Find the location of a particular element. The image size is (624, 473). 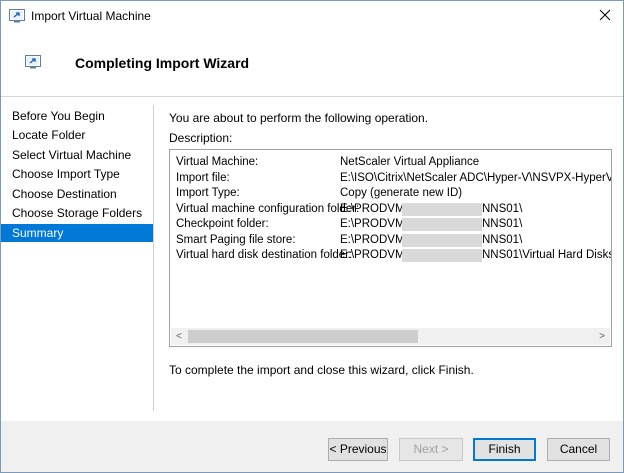

close-icon is located at coordinates (605, 15).